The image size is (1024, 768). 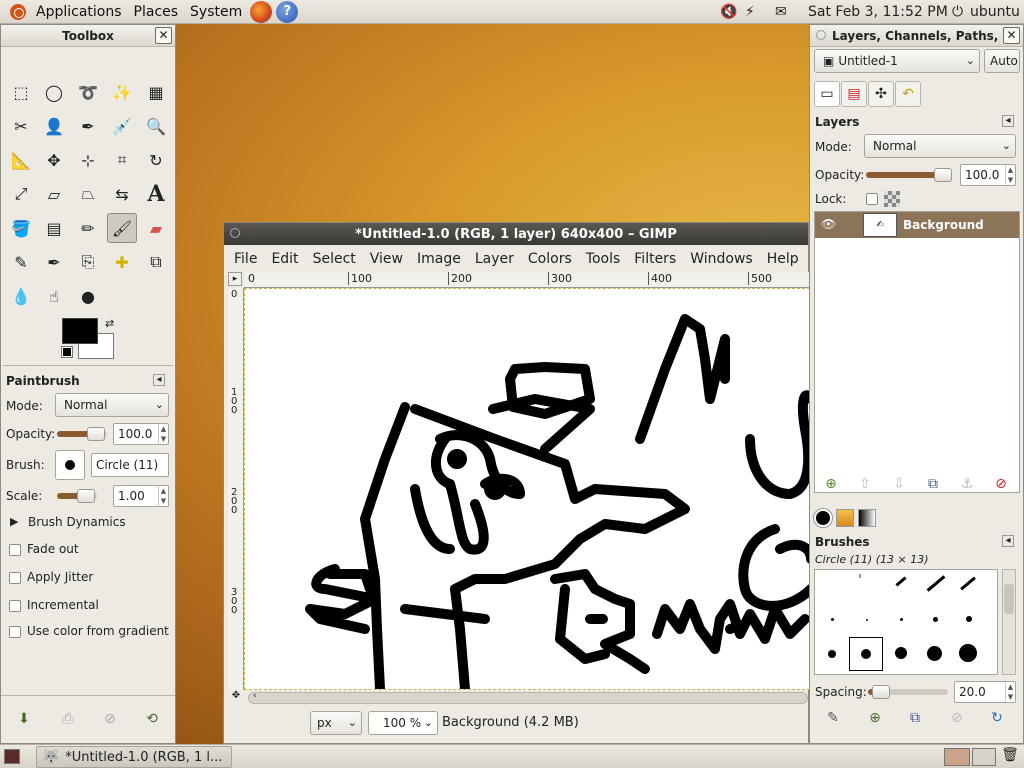 What do you see at coordinates (67, 352) in the screenshot?
I see `default-colors-icon` at bounding box center [67, 352].